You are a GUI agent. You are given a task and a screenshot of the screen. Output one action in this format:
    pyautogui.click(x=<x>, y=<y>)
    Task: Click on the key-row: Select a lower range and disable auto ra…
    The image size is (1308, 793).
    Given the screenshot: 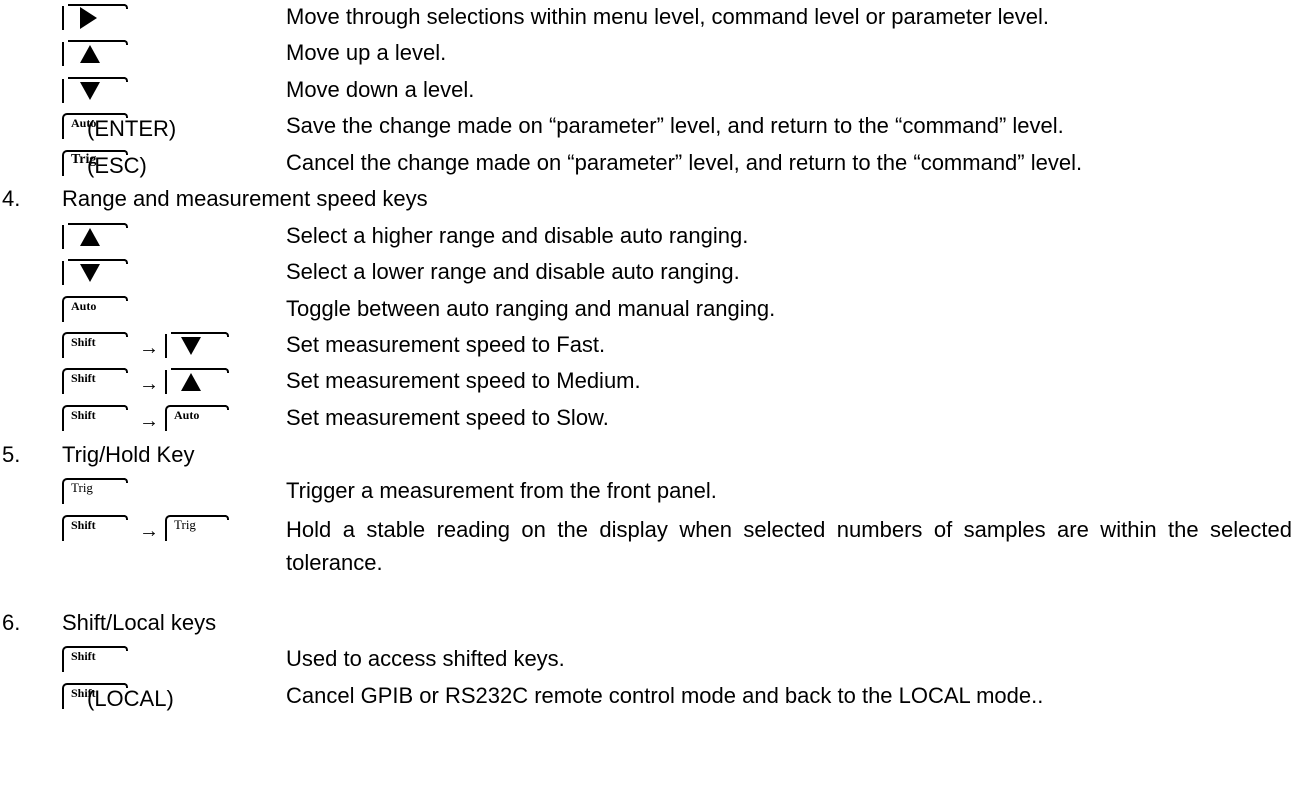 What is the action you would take?
    pyautogui.click(x=654, y=276)
    